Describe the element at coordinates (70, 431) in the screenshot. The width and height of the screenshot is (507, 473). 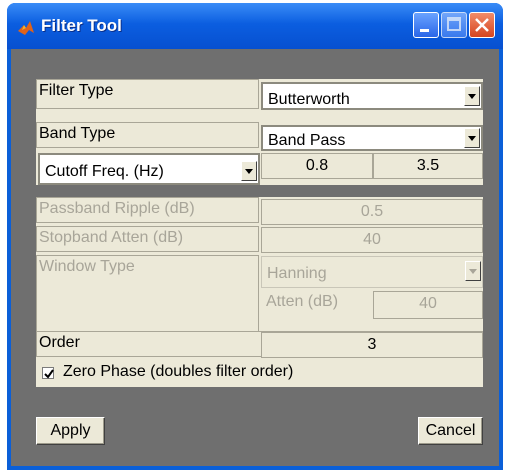
I see `apply-button: Apply` at that location.